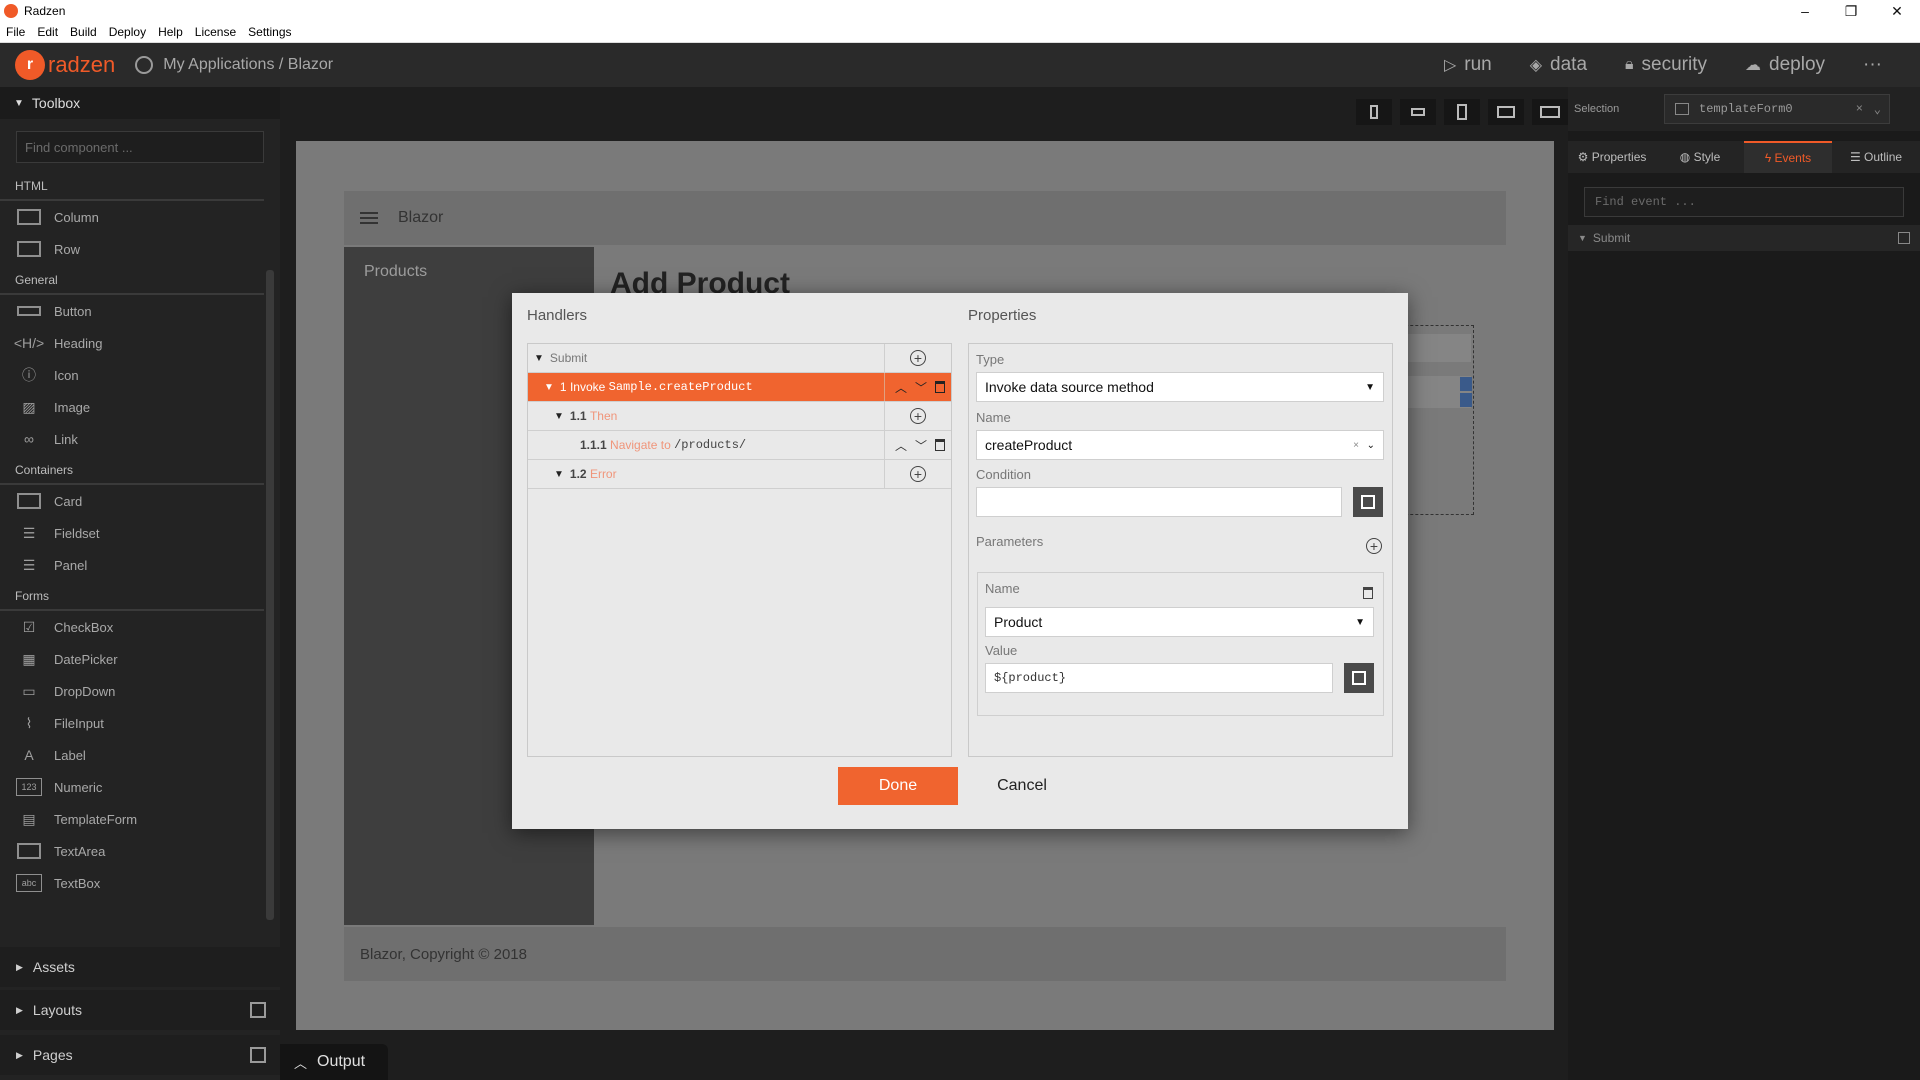  I want to click on nav-run: ▷ run, so click(1468, 65).